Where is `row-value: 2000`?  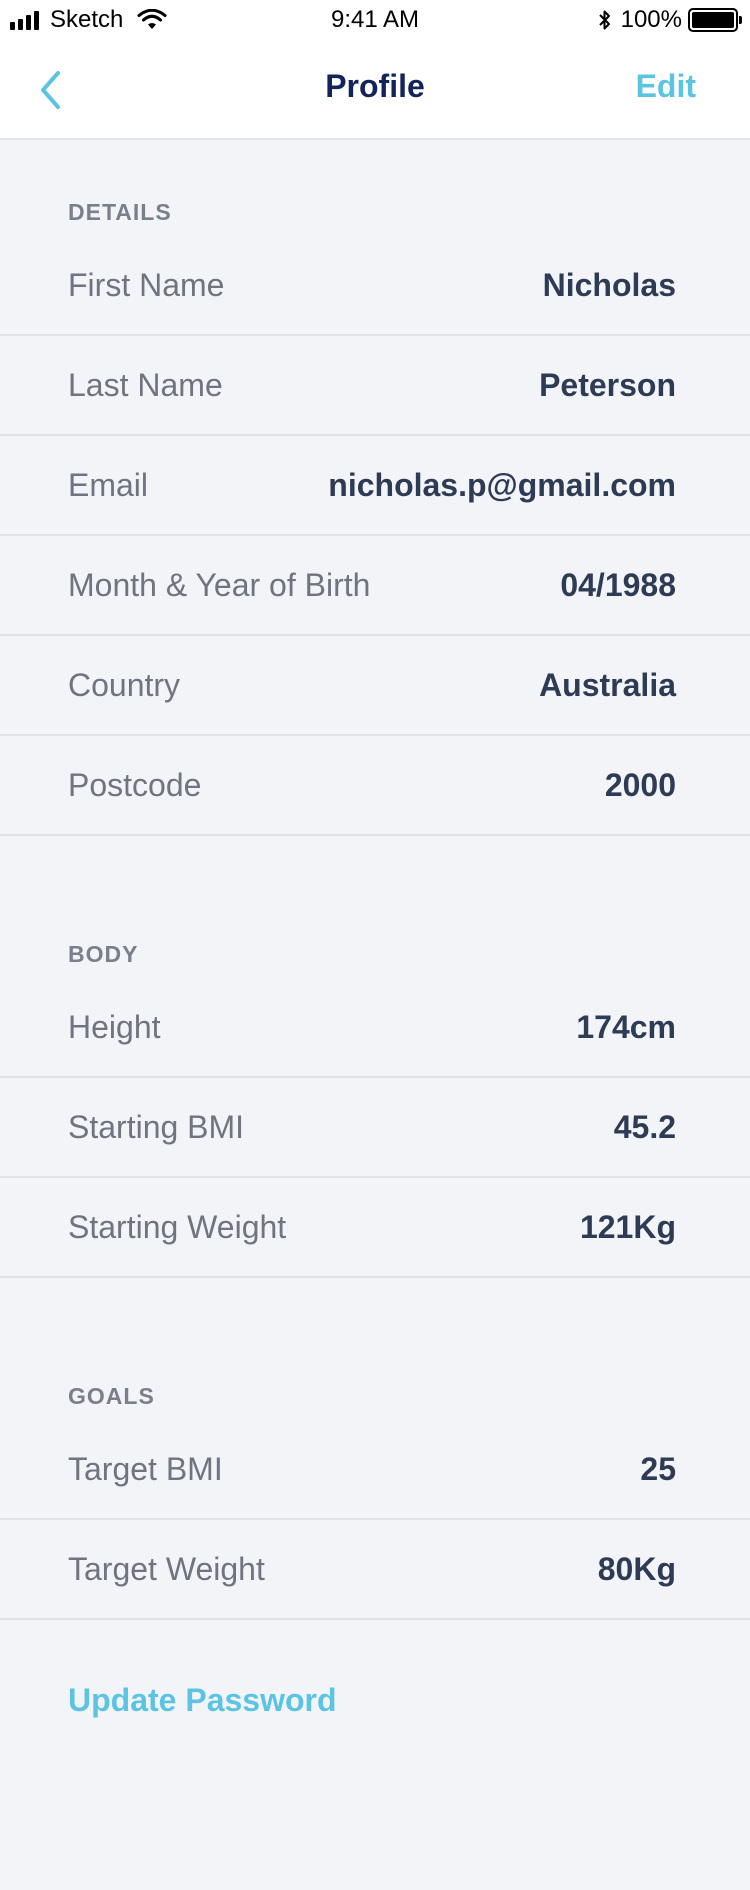 row-value: 2000 is located at coordinates (640, 784).